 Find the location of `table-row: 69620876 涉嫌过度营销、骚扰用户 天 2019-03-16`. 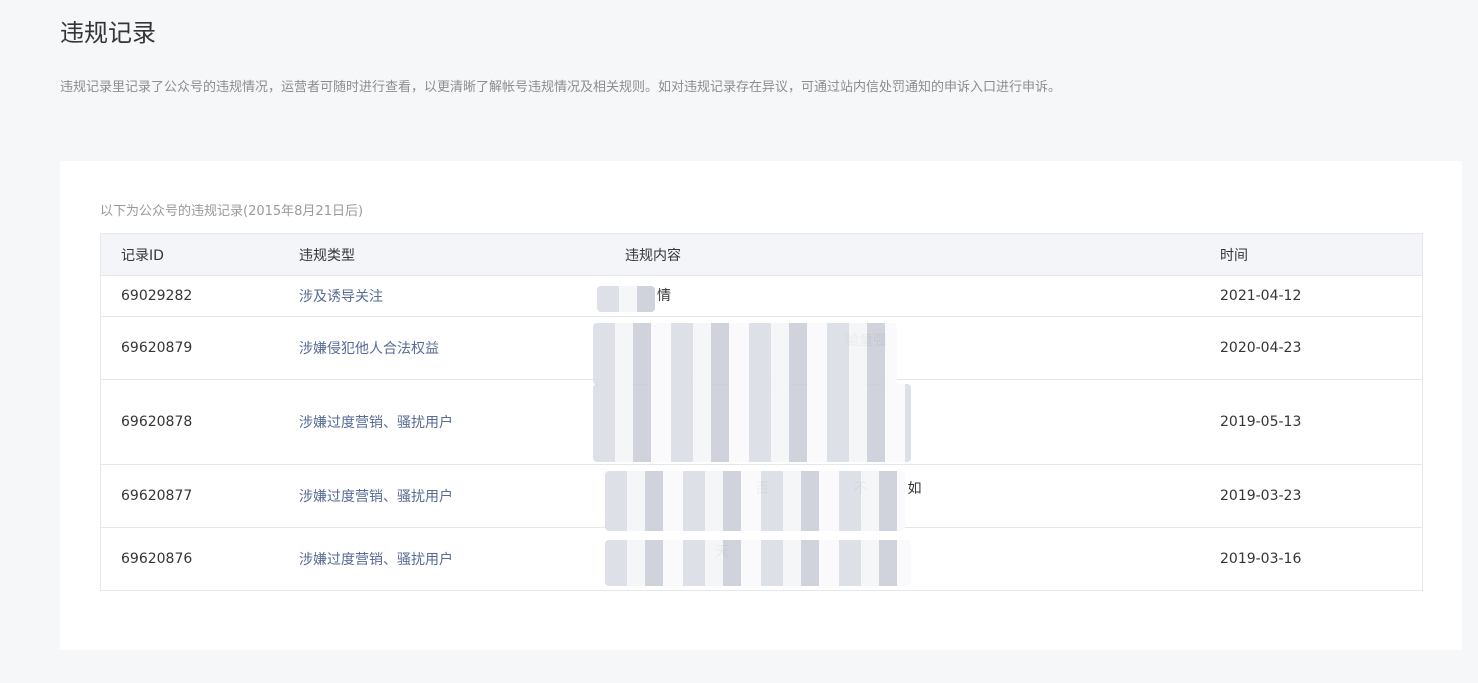

table-row: 69620876 涉嫌过度营销、骚扰用户 天 2019-03-16 is located at coordinates (761, 558).